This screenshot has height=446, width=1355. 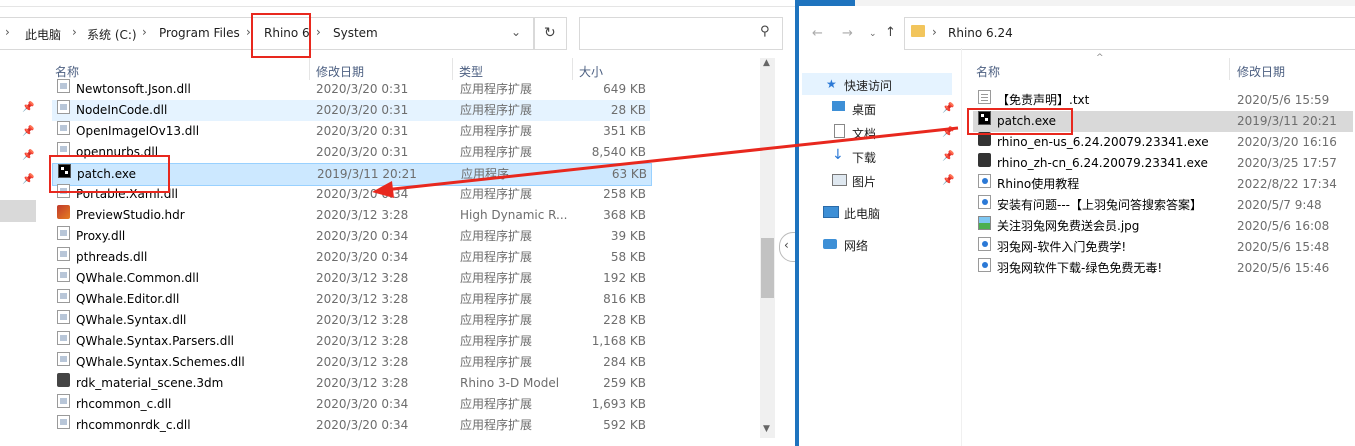 I want to click on file-row: 关注羽兔网免费送会员.jpg 2020/5/6 16:08, so click(x=1163, y=226).